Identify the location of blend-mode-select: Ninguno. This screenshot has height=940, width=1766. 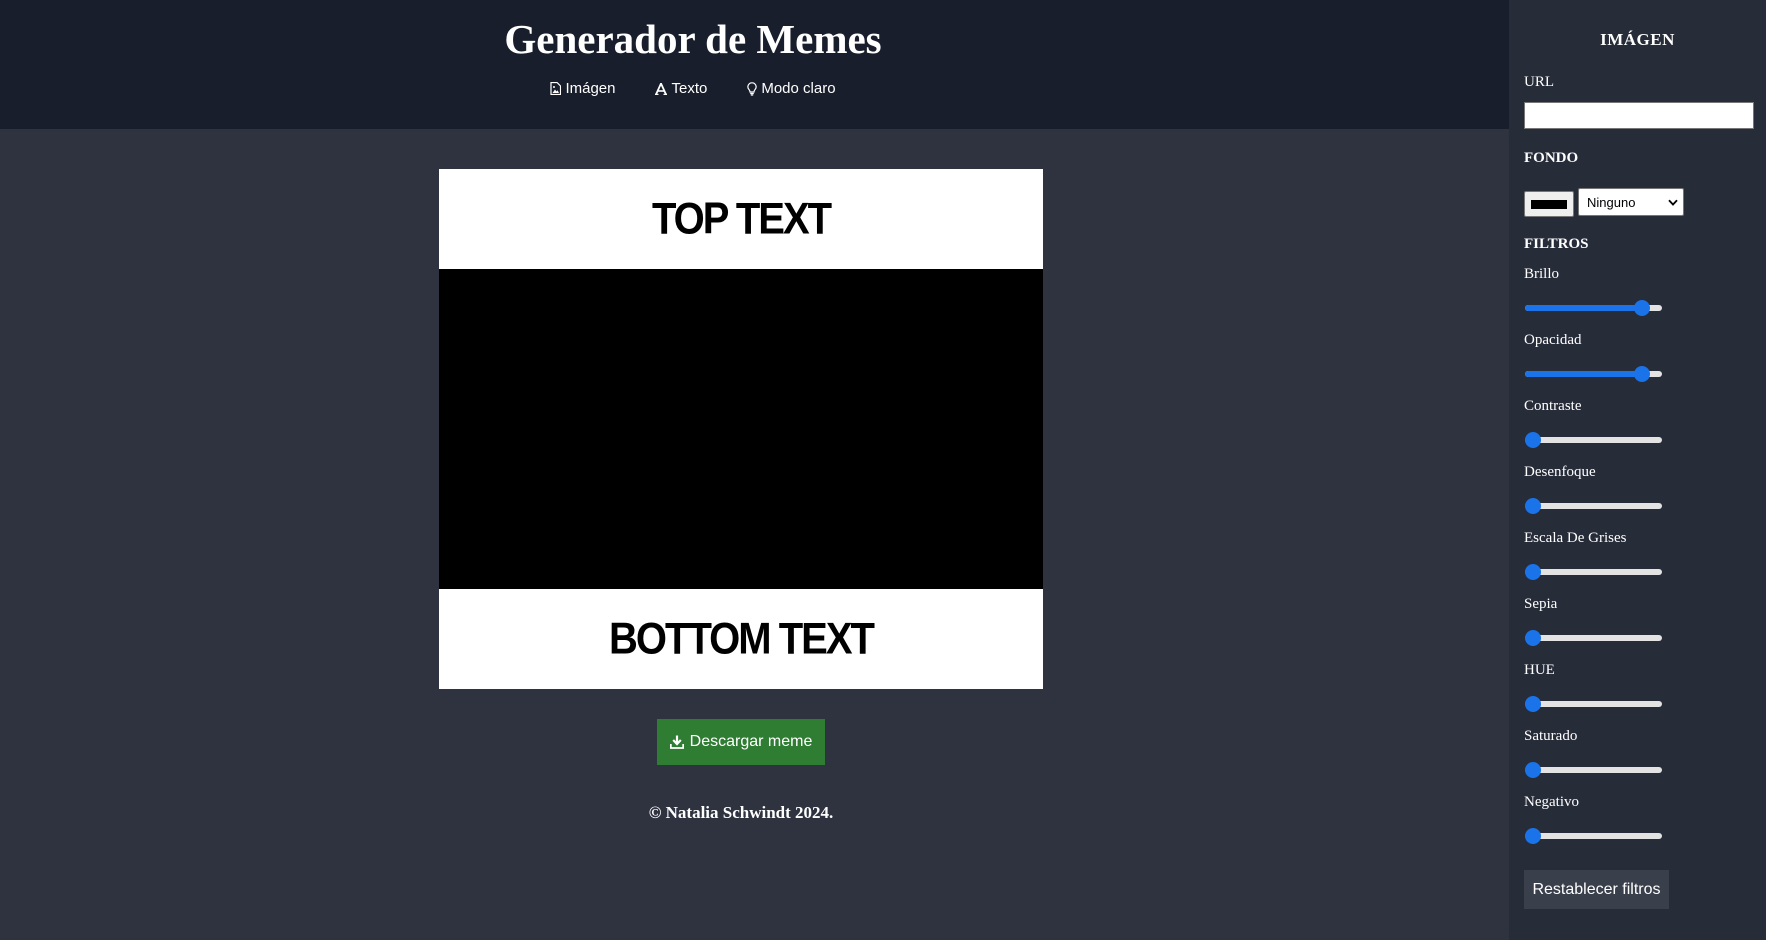
(1631, 202).